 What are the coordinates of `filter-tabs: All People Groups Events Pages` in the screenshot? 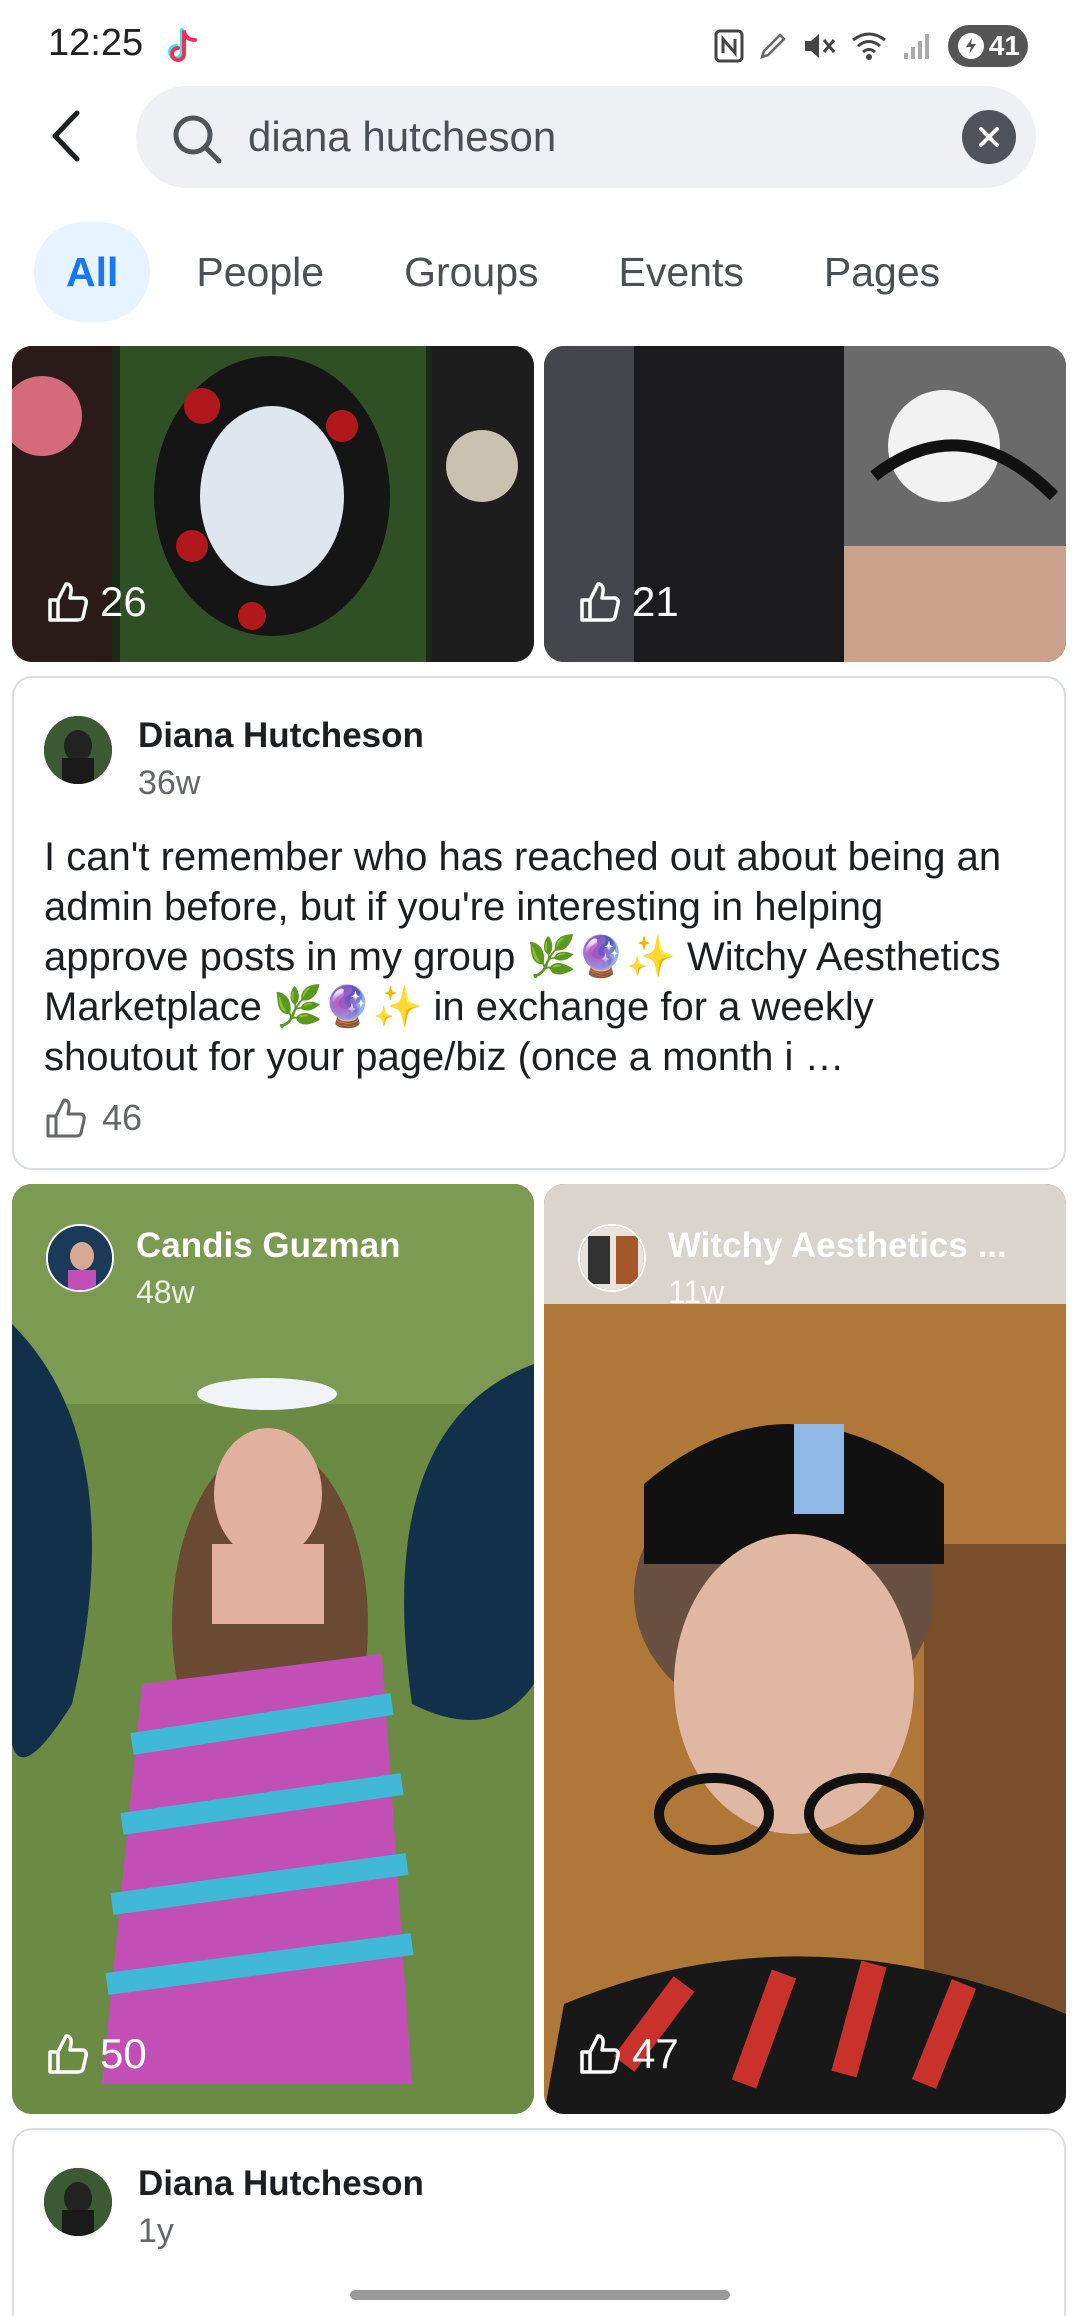 It's located at (510, 272).